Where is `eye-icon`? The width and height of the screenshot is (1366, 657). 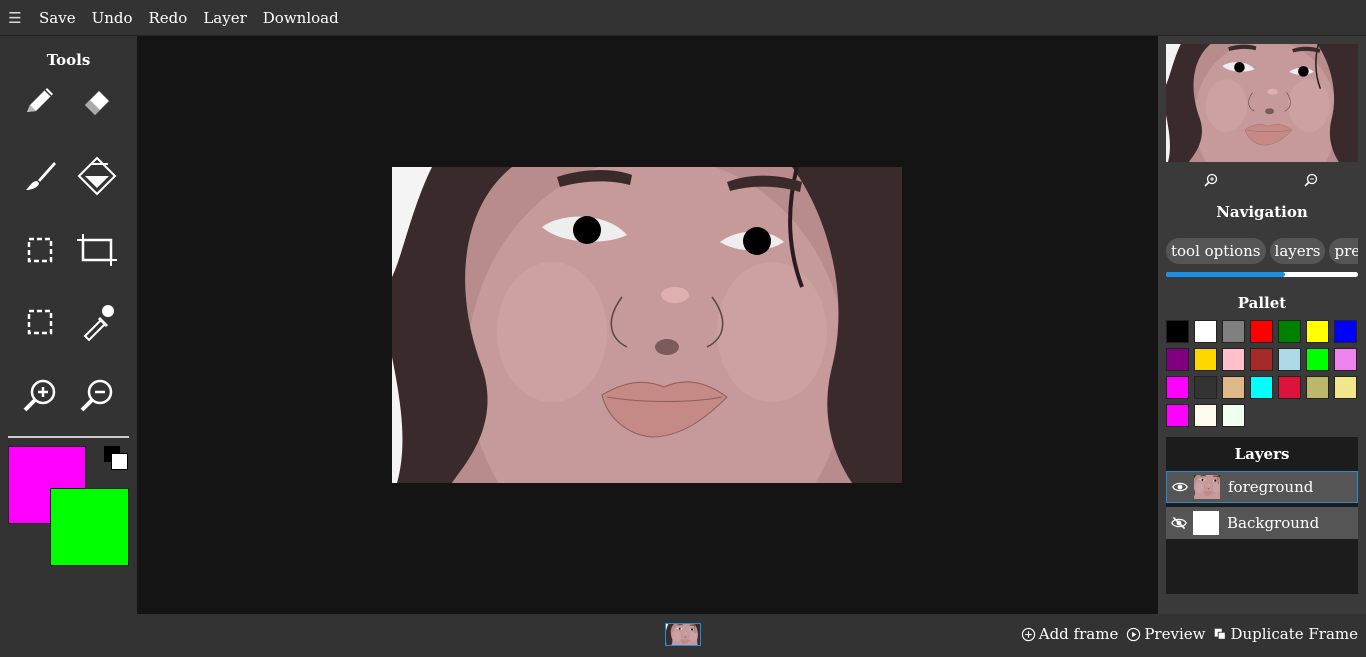 eye-icon is located at coordinates (1180, 487).